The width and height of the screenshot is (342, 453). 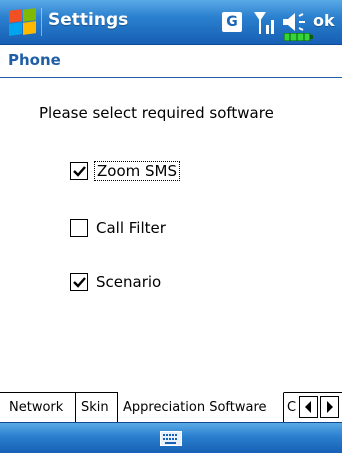 What do you see at coordinates (266, 23) in the screenshot?
I see `signal-icon` at bounding box center [266, 23].